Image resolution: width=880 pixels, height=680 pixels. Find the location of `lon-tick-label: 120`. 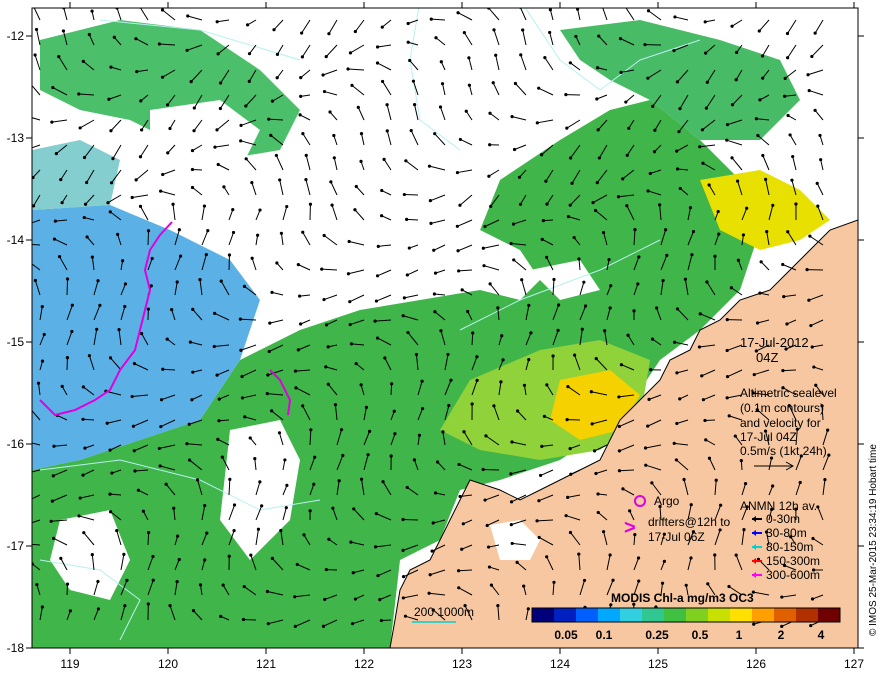

lon-tick-label: 120 is located at coordinates (168, 664).